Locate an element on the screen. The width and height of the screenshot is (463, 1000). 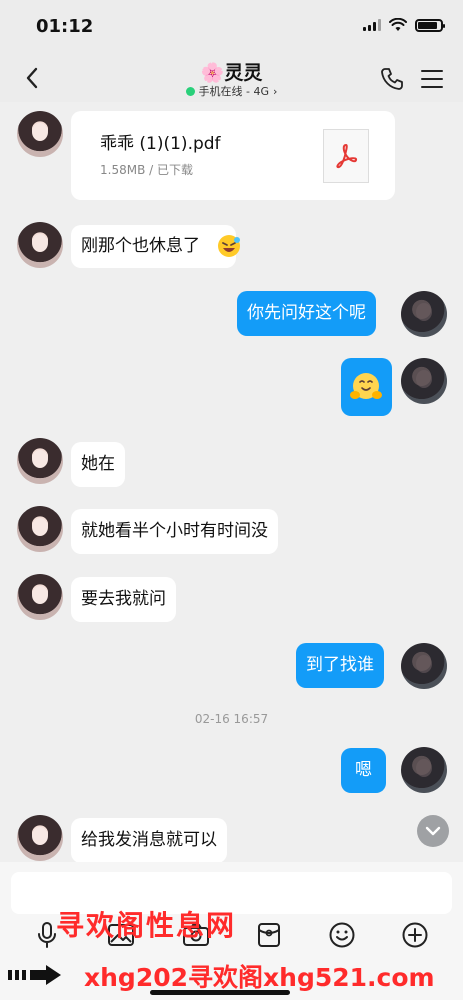
red-packet-button is located at coordinates (269, 935).